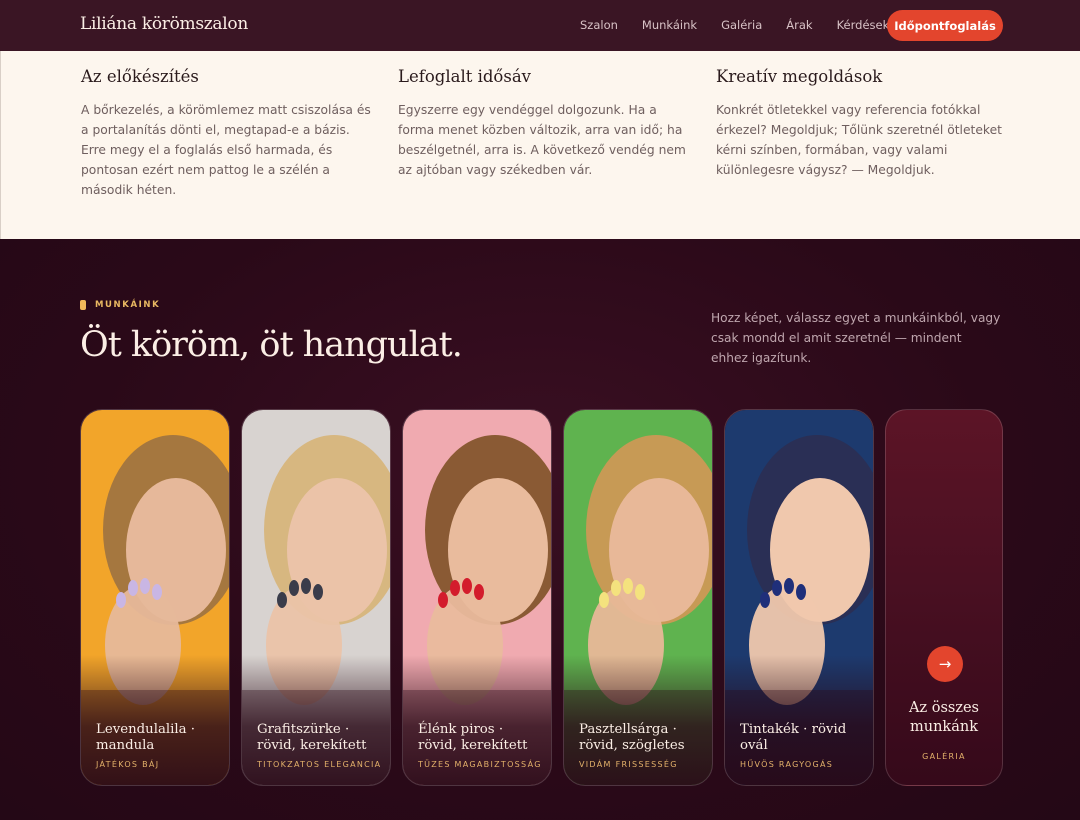  What do you see at coordinates (599, 25) in the screenshot?
I see `nav-item-szalon: Szalon` at bounding box center [599, 25].